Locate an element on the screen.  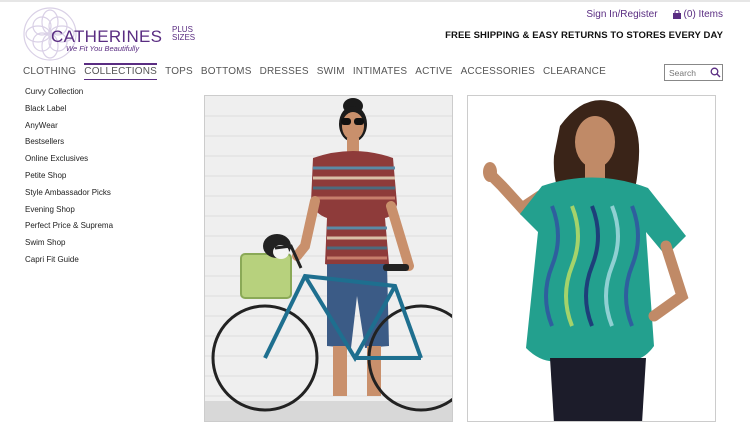
brand-plus-sizes: PLUS SIZES is located at coordinates (184, 33).